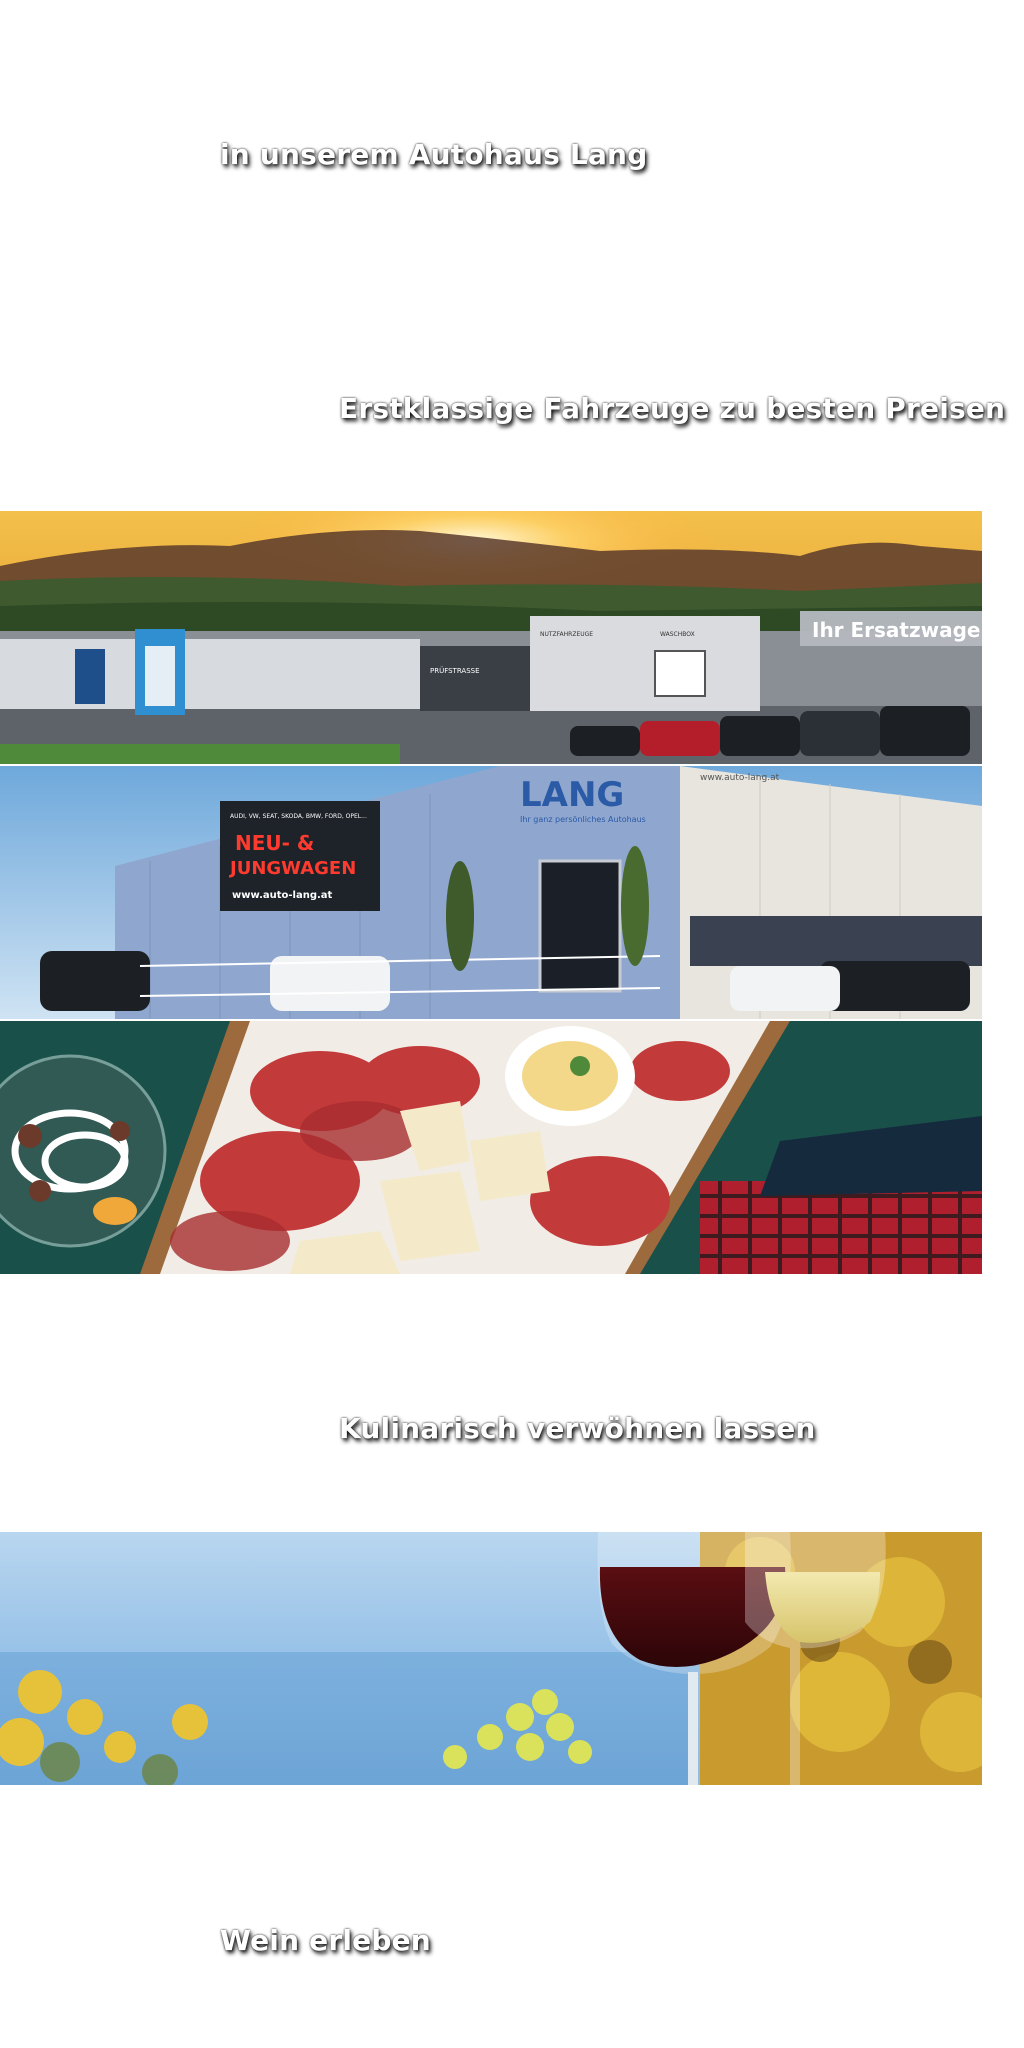  Describe the element at coordinates (583, 819) in the screenshot. I see `brand-tagline: Ihr ganz persönliches Autohaus` at that location.